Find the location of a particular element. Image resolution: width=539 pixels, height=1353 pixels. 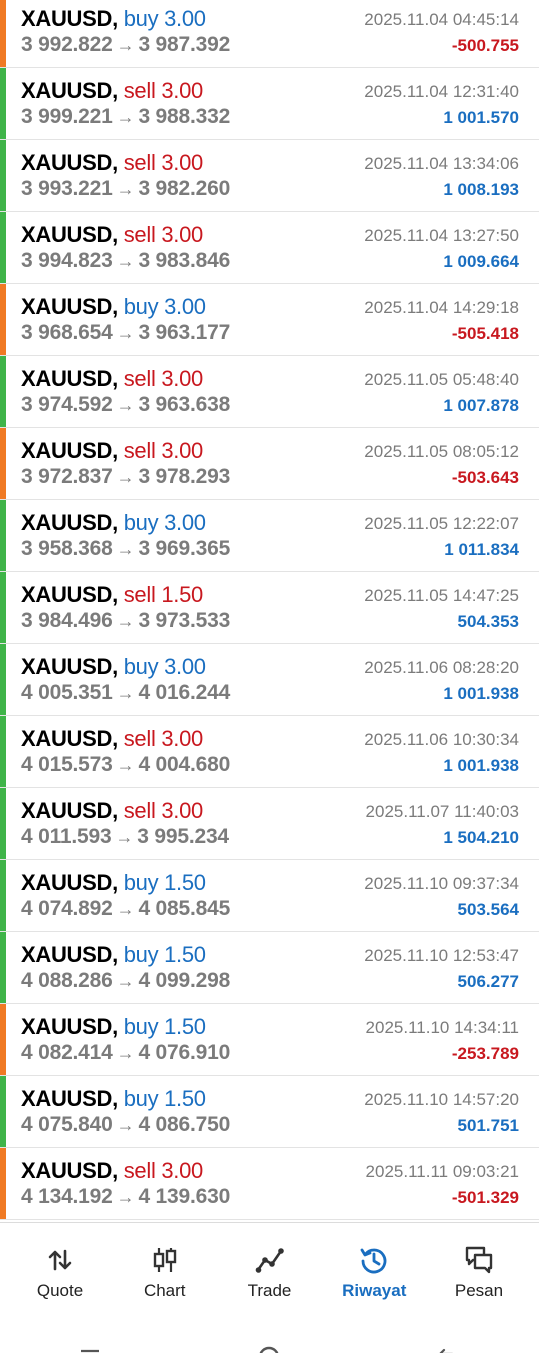

open-price: 4 088.286 is located at coordinates (67, 980).